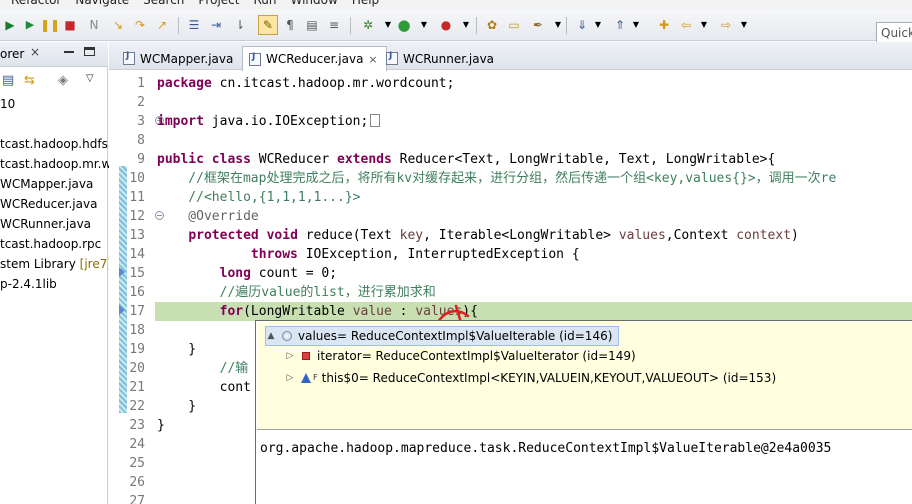 The width and height of the screenshot is (912, 504). What do you see at coordinates (8, 80) in the screenshot?
I see `collapse-all-icon: ▤` at bounding box center [8, 80].